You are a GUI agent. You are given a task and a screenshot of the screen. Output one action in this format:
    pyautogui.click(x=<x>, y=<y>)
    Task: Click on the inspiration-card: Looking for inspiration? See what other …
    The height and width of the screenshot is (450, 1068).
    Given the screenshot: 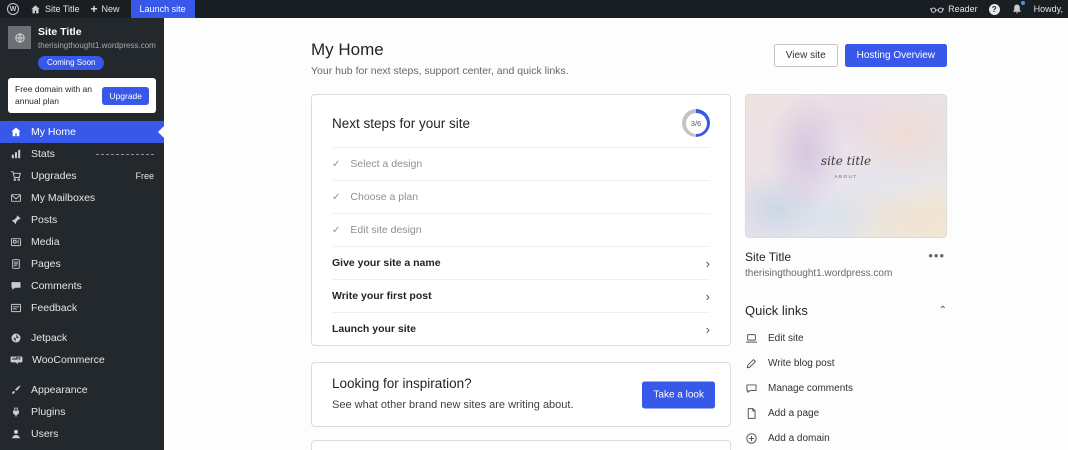 What is the action you would take?
    pyautogui.click(x=521, y=394)
    